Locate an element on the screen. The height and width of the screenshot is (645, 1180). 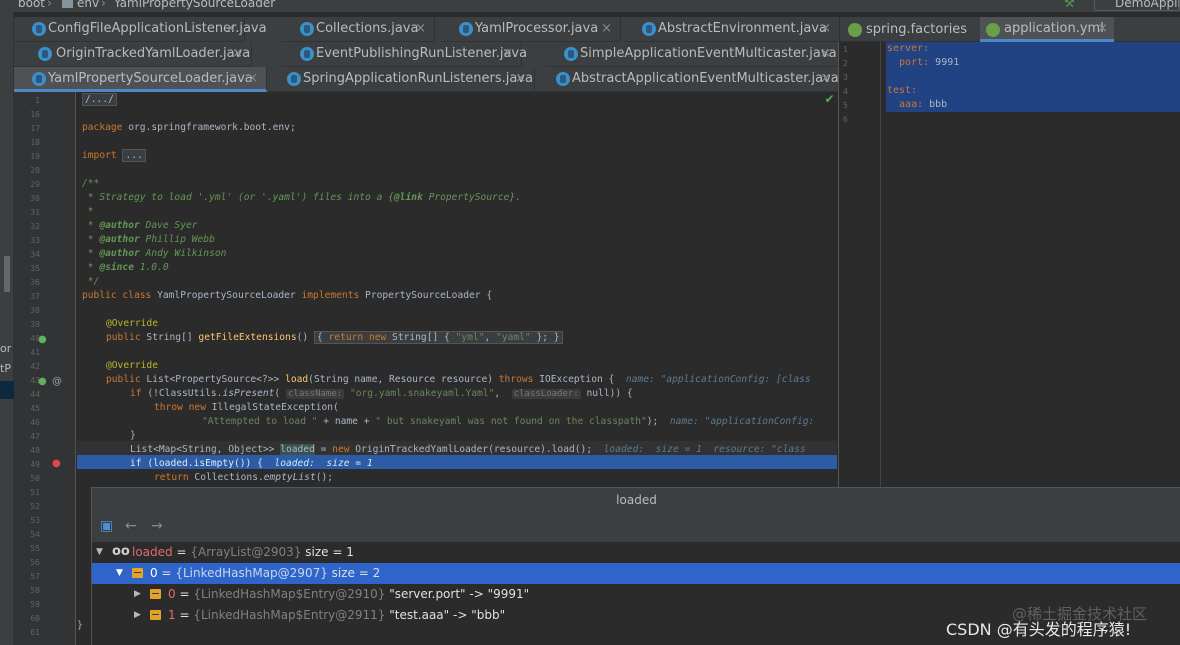
side-label: or is located at coordinates (6, 348).